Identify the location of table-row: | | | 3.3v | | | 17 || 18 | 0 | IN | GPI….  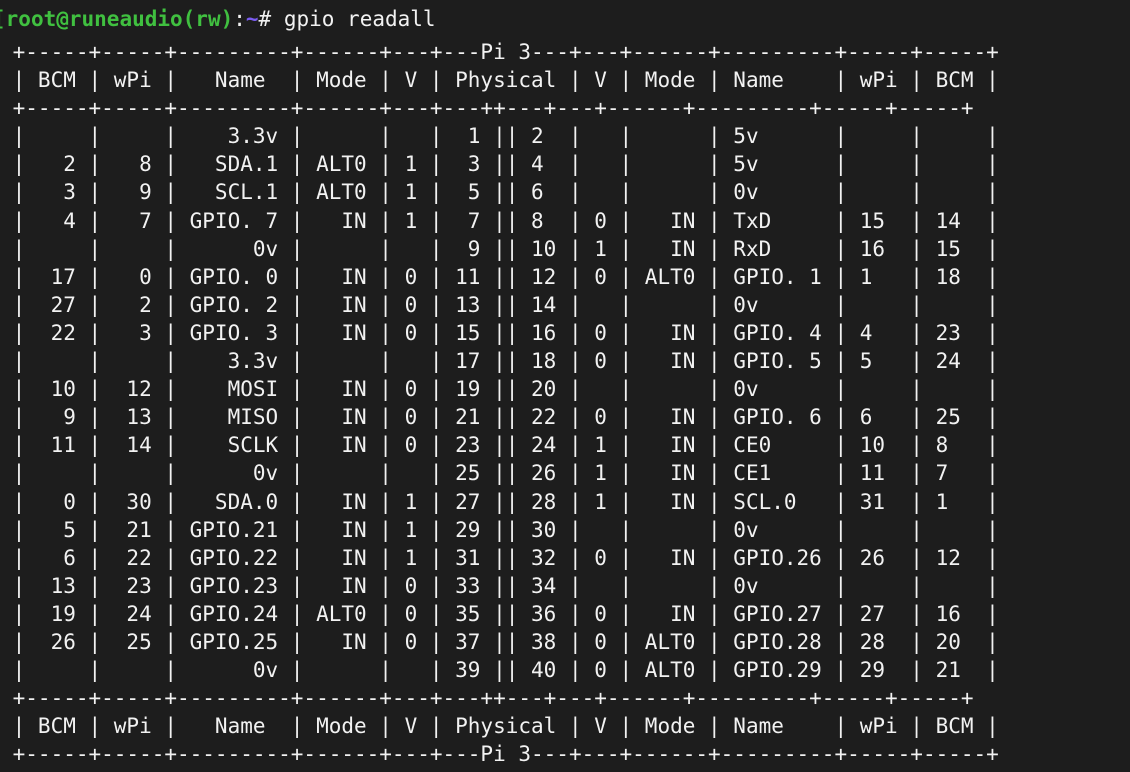
(499, 361).